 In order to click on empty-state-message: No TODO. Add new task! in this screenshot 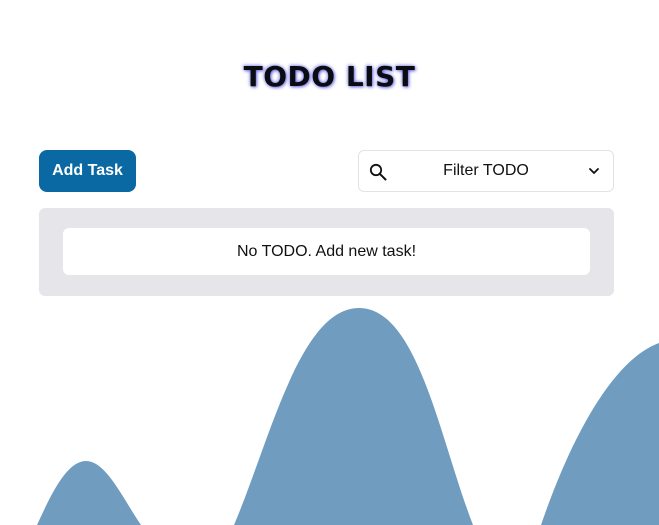, I will do `click(326, 251)`.